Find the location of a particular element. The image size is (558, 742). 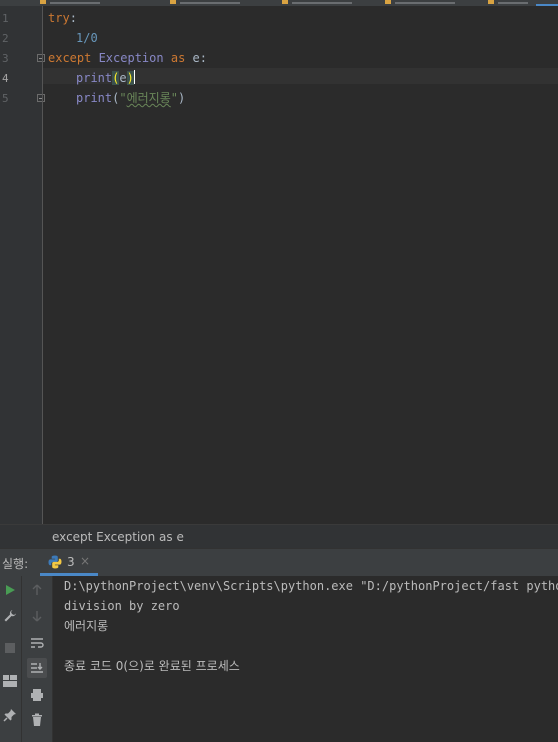

code-line-1: try: is located at coordinates (62, 18).